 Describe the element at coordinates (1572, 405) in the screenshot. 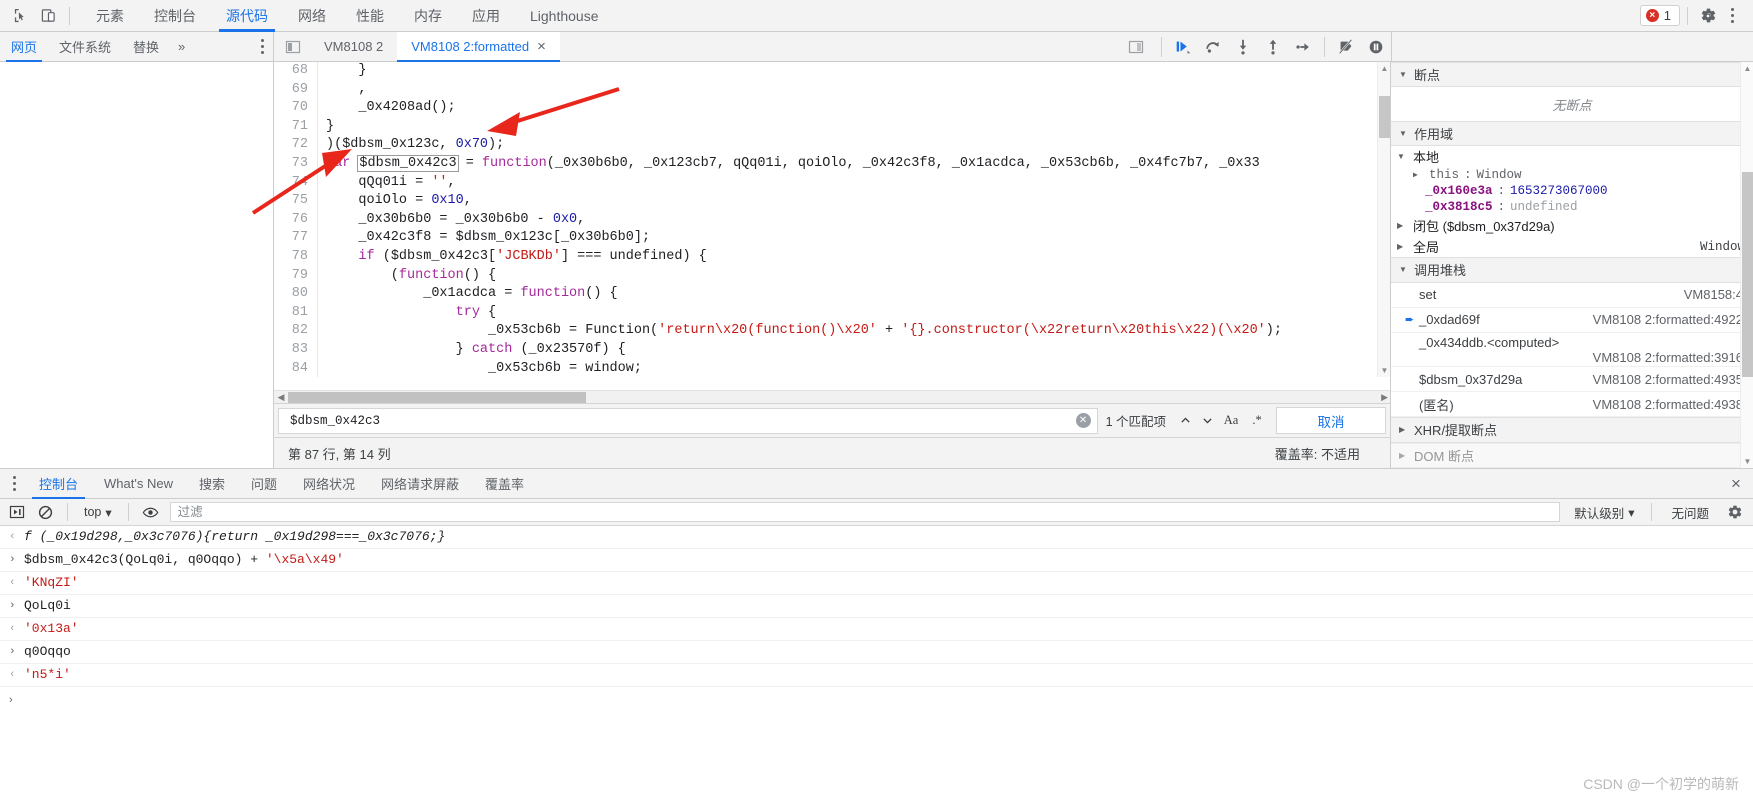

I see `call-stack-frame: (匿名) VM8108 2:formatted:4938` at that location.